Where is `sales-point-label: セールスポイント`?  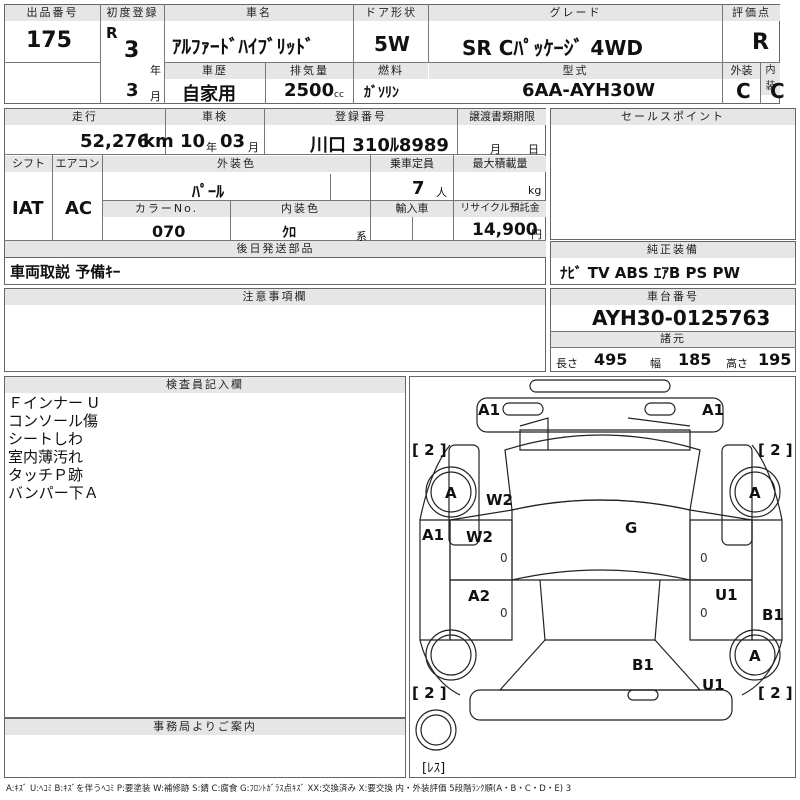 sales-point-label: セールスポイント is located at coordinates (673, 117).